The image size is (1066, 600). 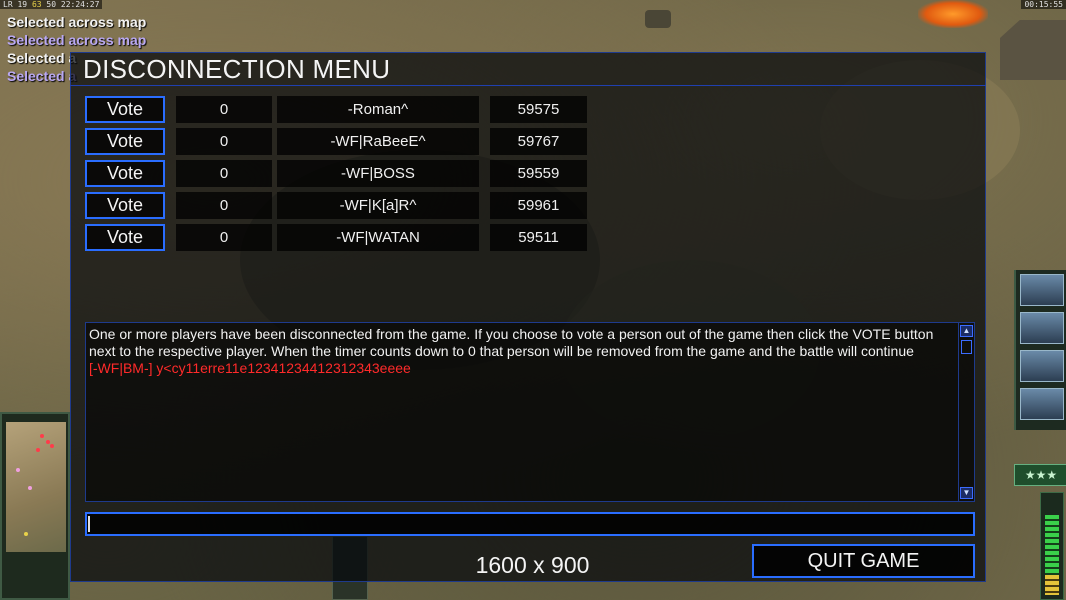 What do you see at coordinates (966, 412) in the screenshot?
I see `message-log-scrollbar: ▲ ▼` at bounding box center [966, 412].